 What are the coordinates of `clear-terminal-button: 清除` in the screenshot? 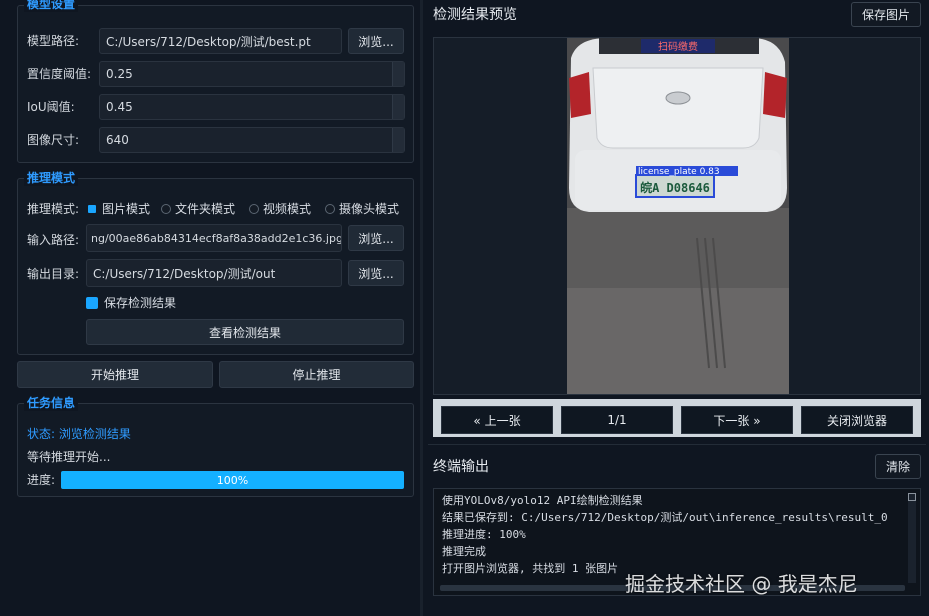 It's located at (898, 466).